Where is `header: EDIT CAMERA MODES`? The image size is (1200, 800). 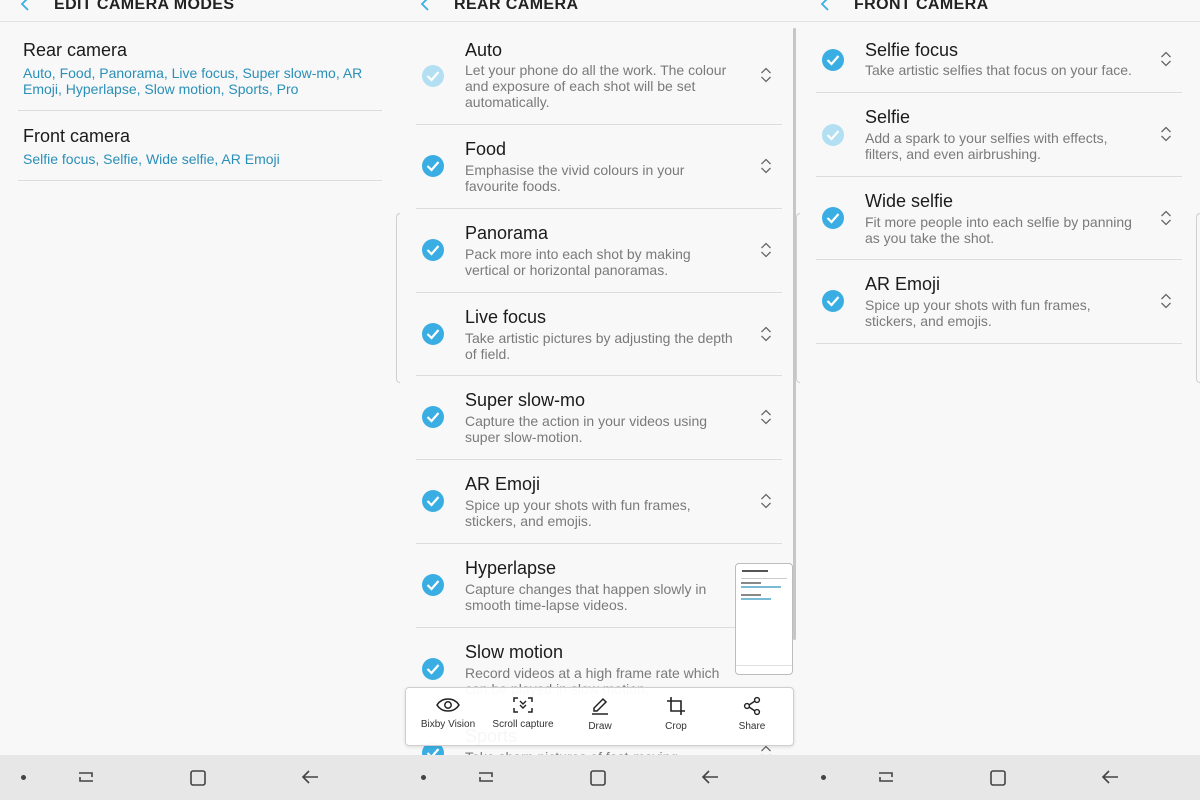
header: EDIT CAMERA MODES is located at coordinates (200, 11).